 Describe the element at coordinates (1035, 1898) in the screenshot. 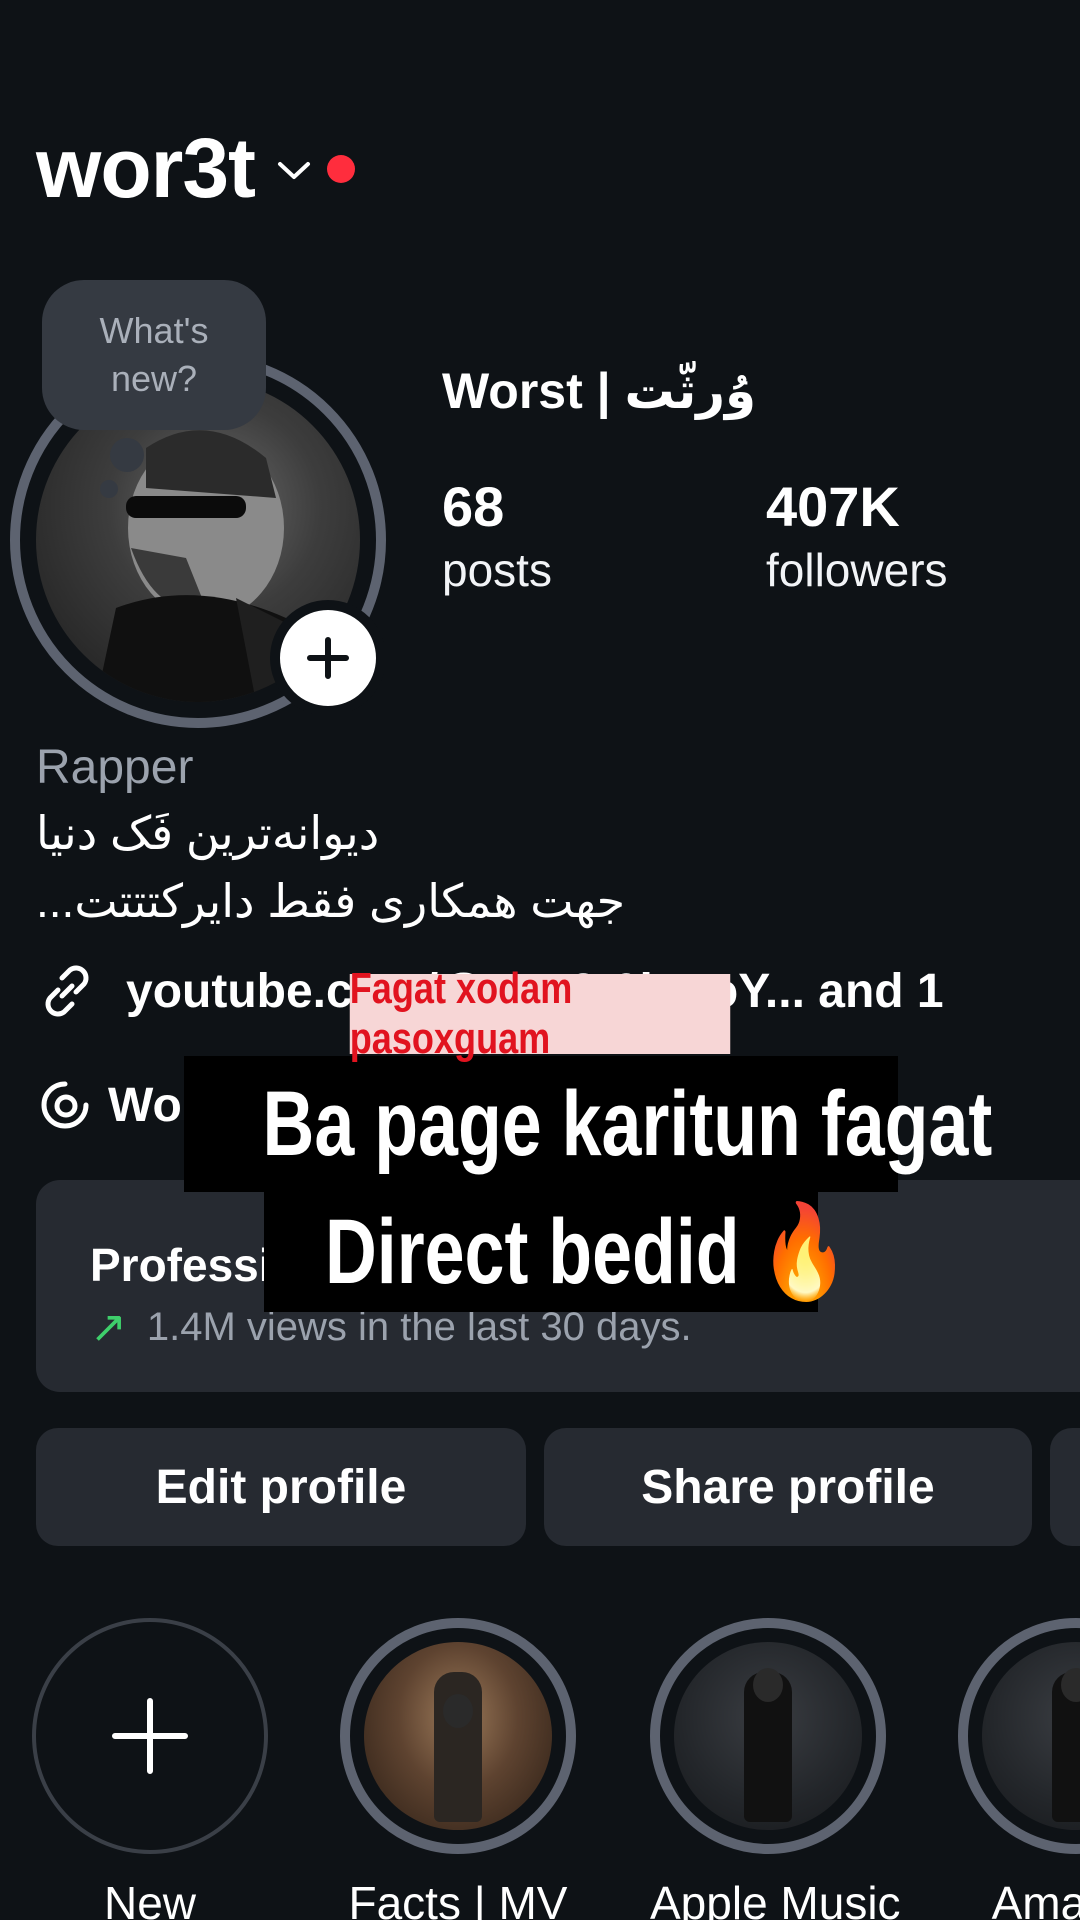

I see `highlight-label: Amazon` at that location.